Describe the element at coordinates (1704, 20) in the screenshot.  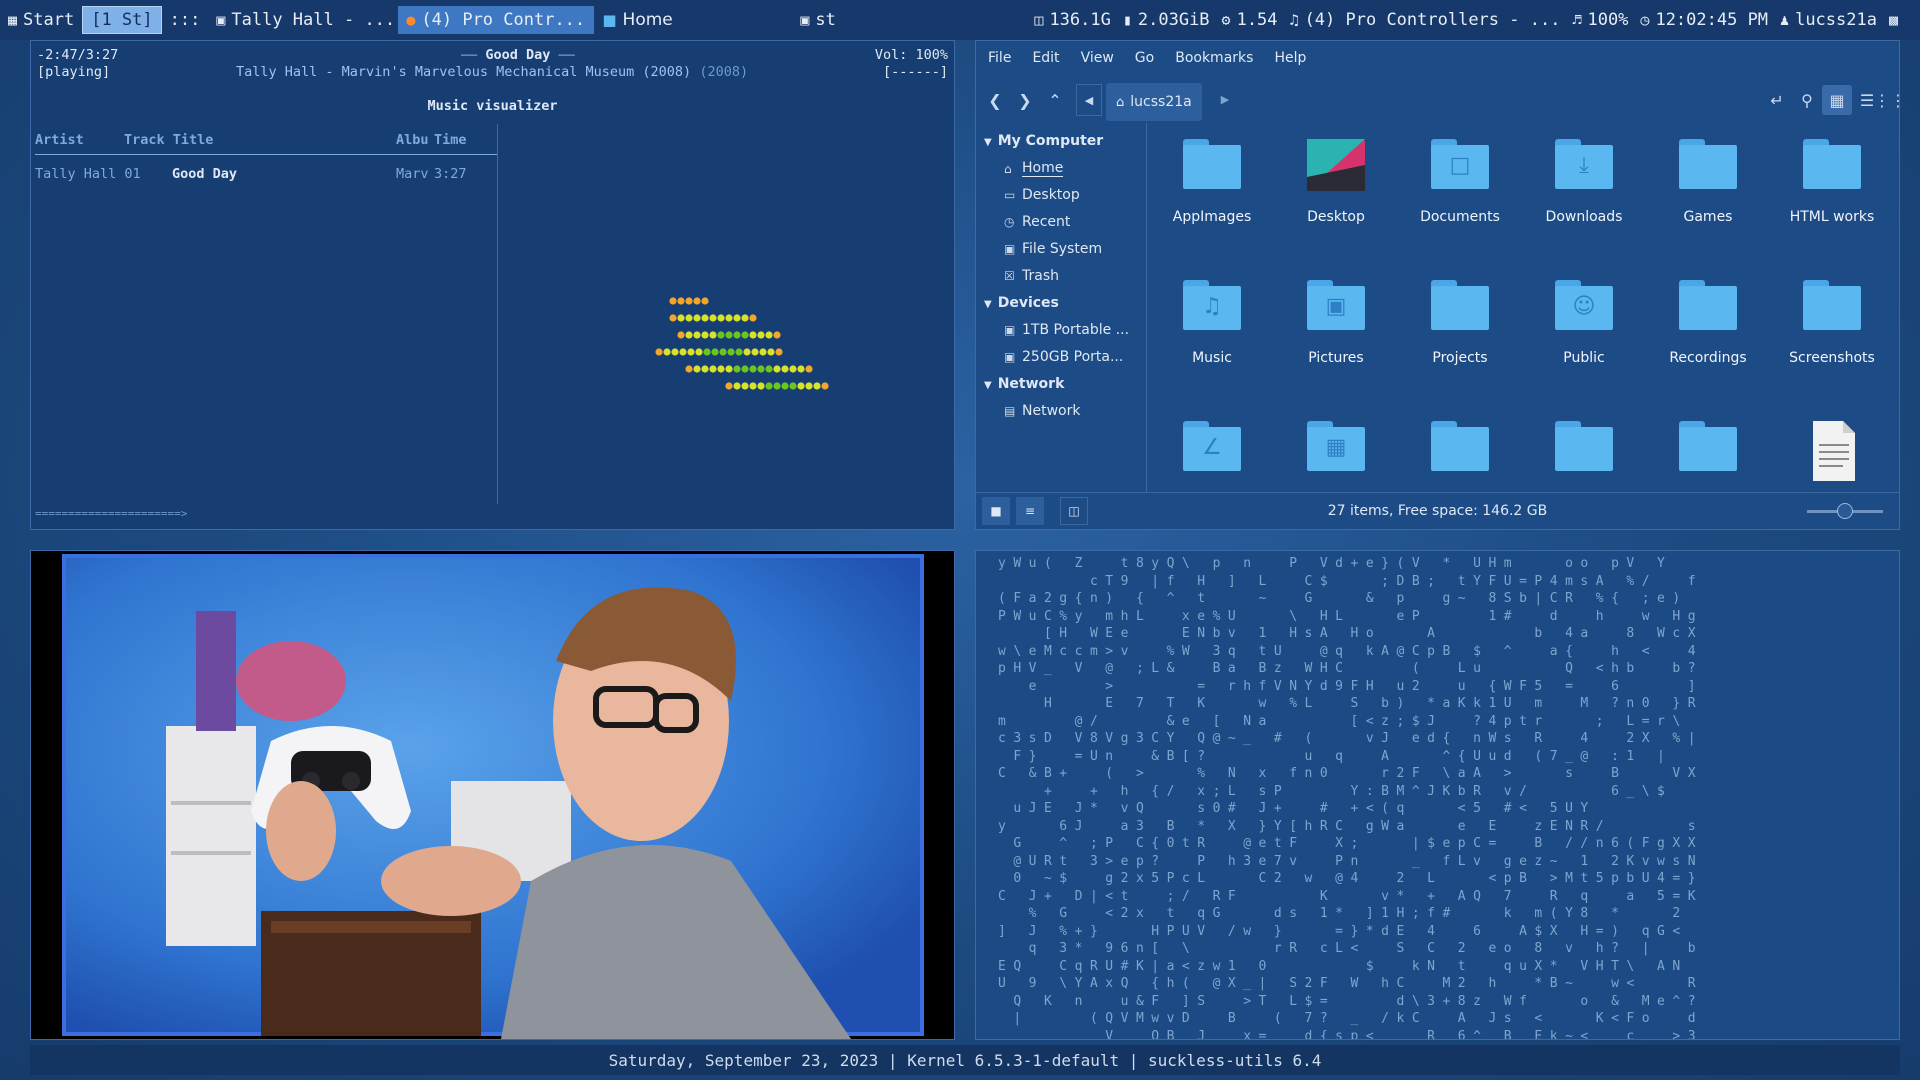
I see `clock: ◷ 12:02:45 PM` at that location.